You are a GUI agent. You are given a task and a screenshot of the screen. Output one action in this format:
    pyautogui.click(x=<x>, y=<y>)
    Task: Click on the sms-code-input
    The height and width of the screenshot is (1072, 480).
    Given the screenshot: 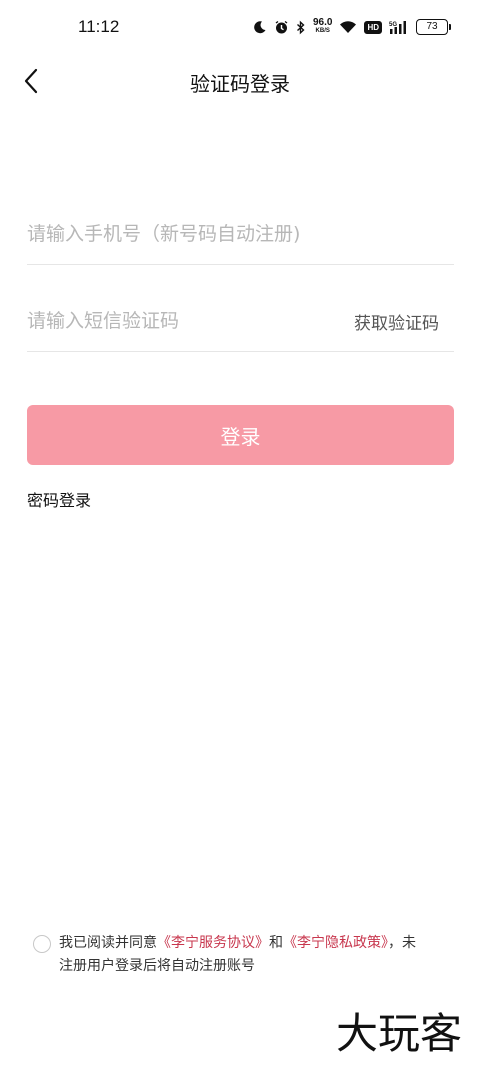 What is the action you would take?
    pyautogui.click(x=177, y=321)
    